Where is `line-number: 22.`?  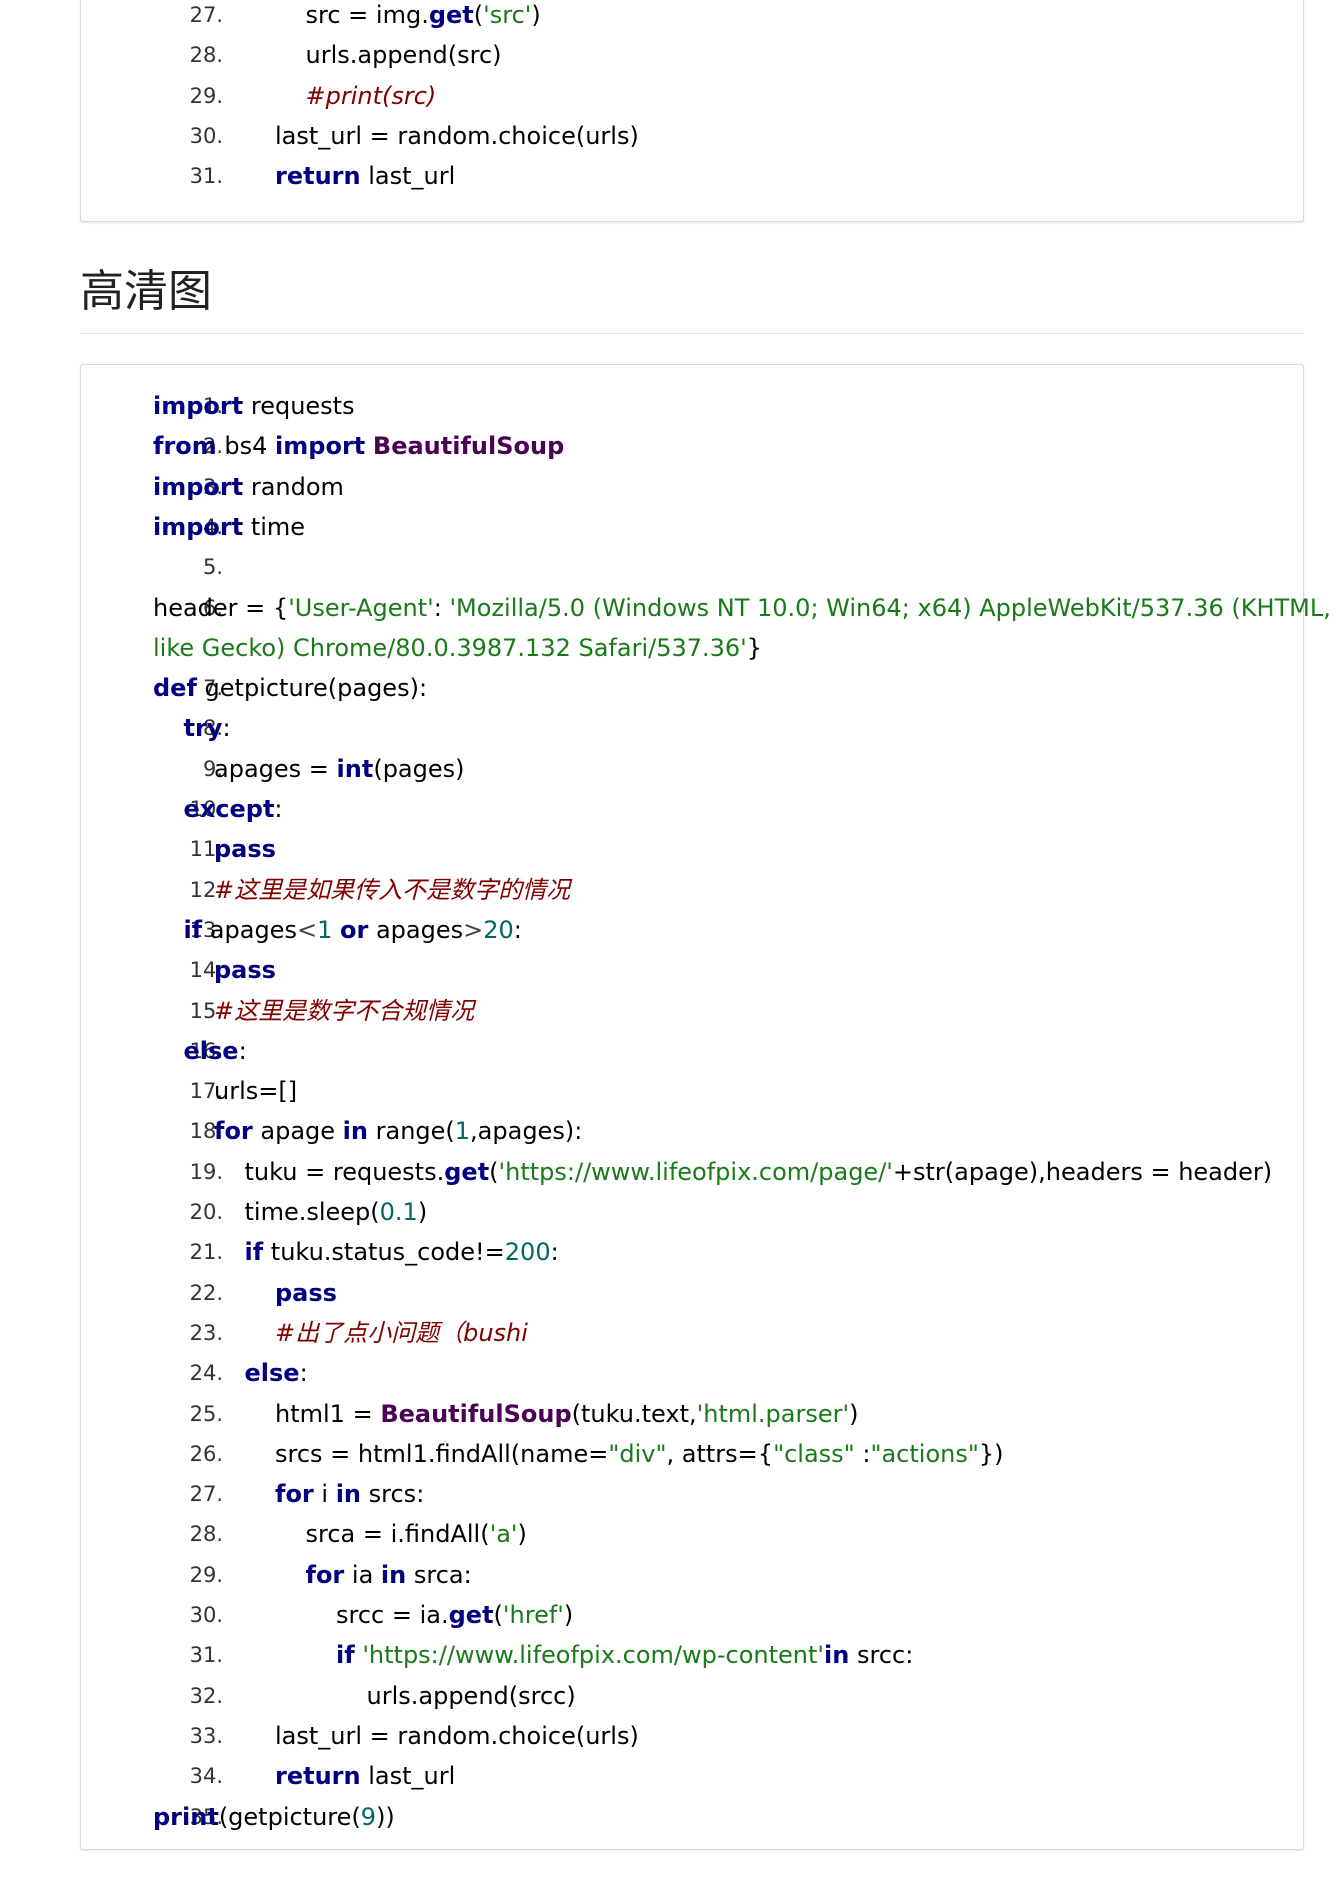 line-number: 22. is located at coordinates (206, 1292).